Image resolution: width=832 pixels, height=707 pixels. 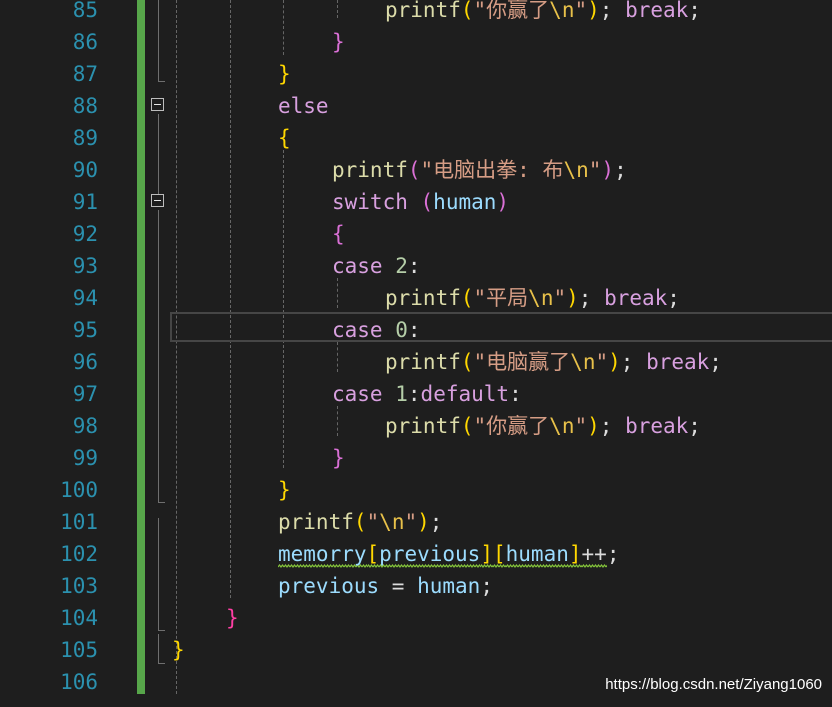 What do you see at coordinates (85, 458) in the screenshot?
I see `line-number: 99` at bounding box center [85, 458].